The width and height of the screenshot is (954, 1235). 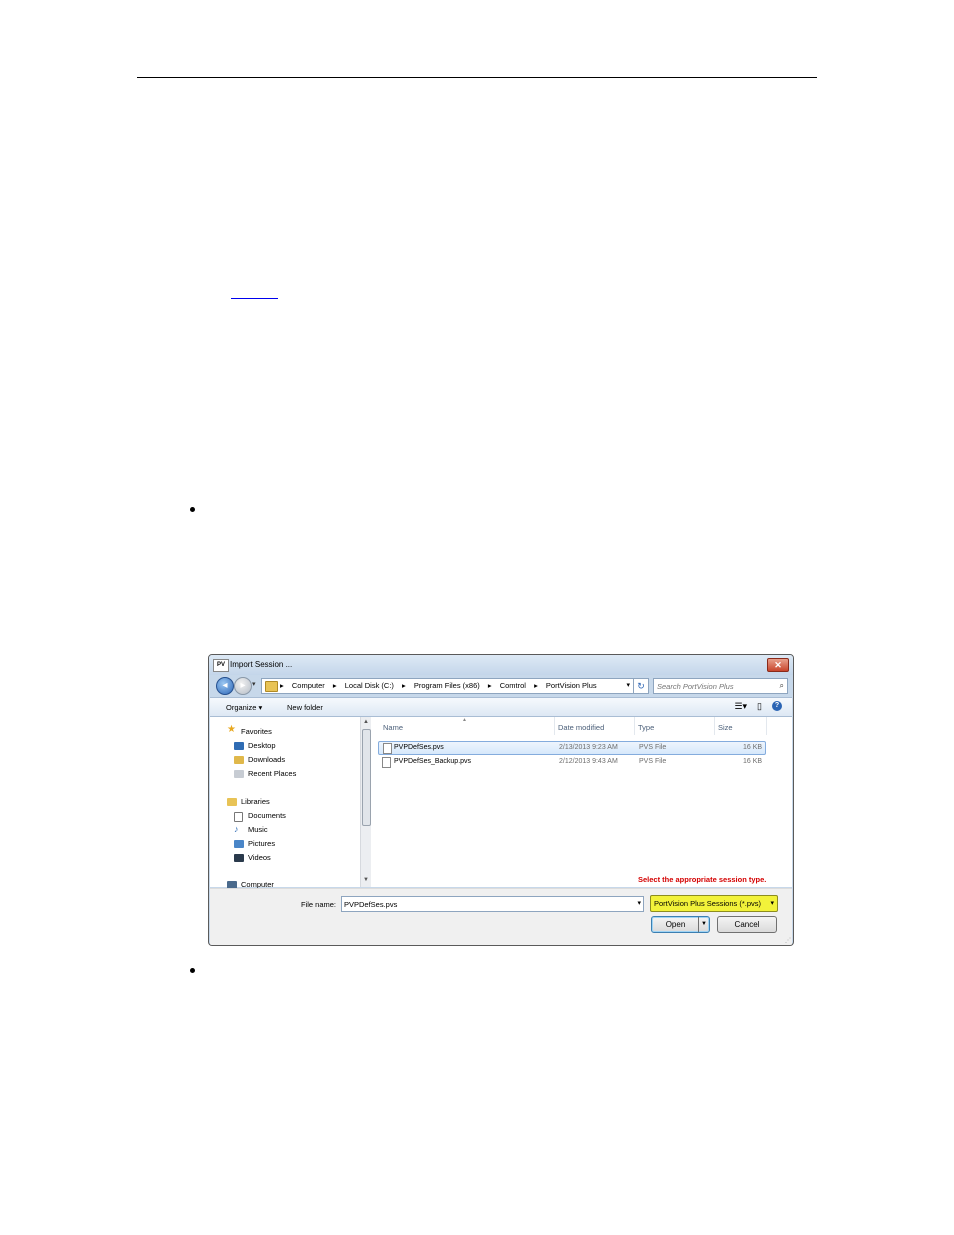 What do you see at coordinates (477, 77) in the screenshot?
I see `page-header-rule` at bounding box center [477, 77].